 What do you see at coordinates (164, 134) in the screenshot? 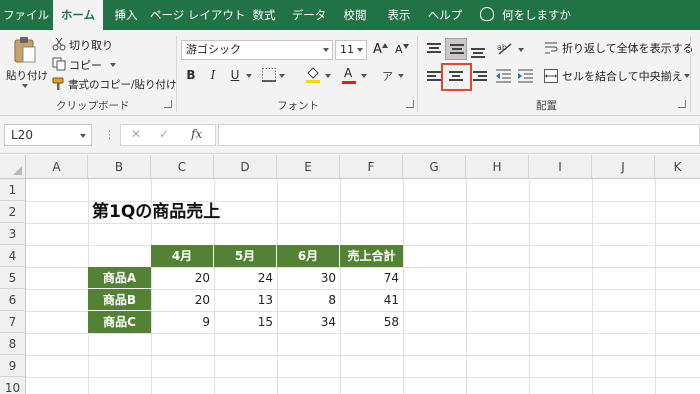
I see `enter-button: ✓` at bounding box center [164, 134].